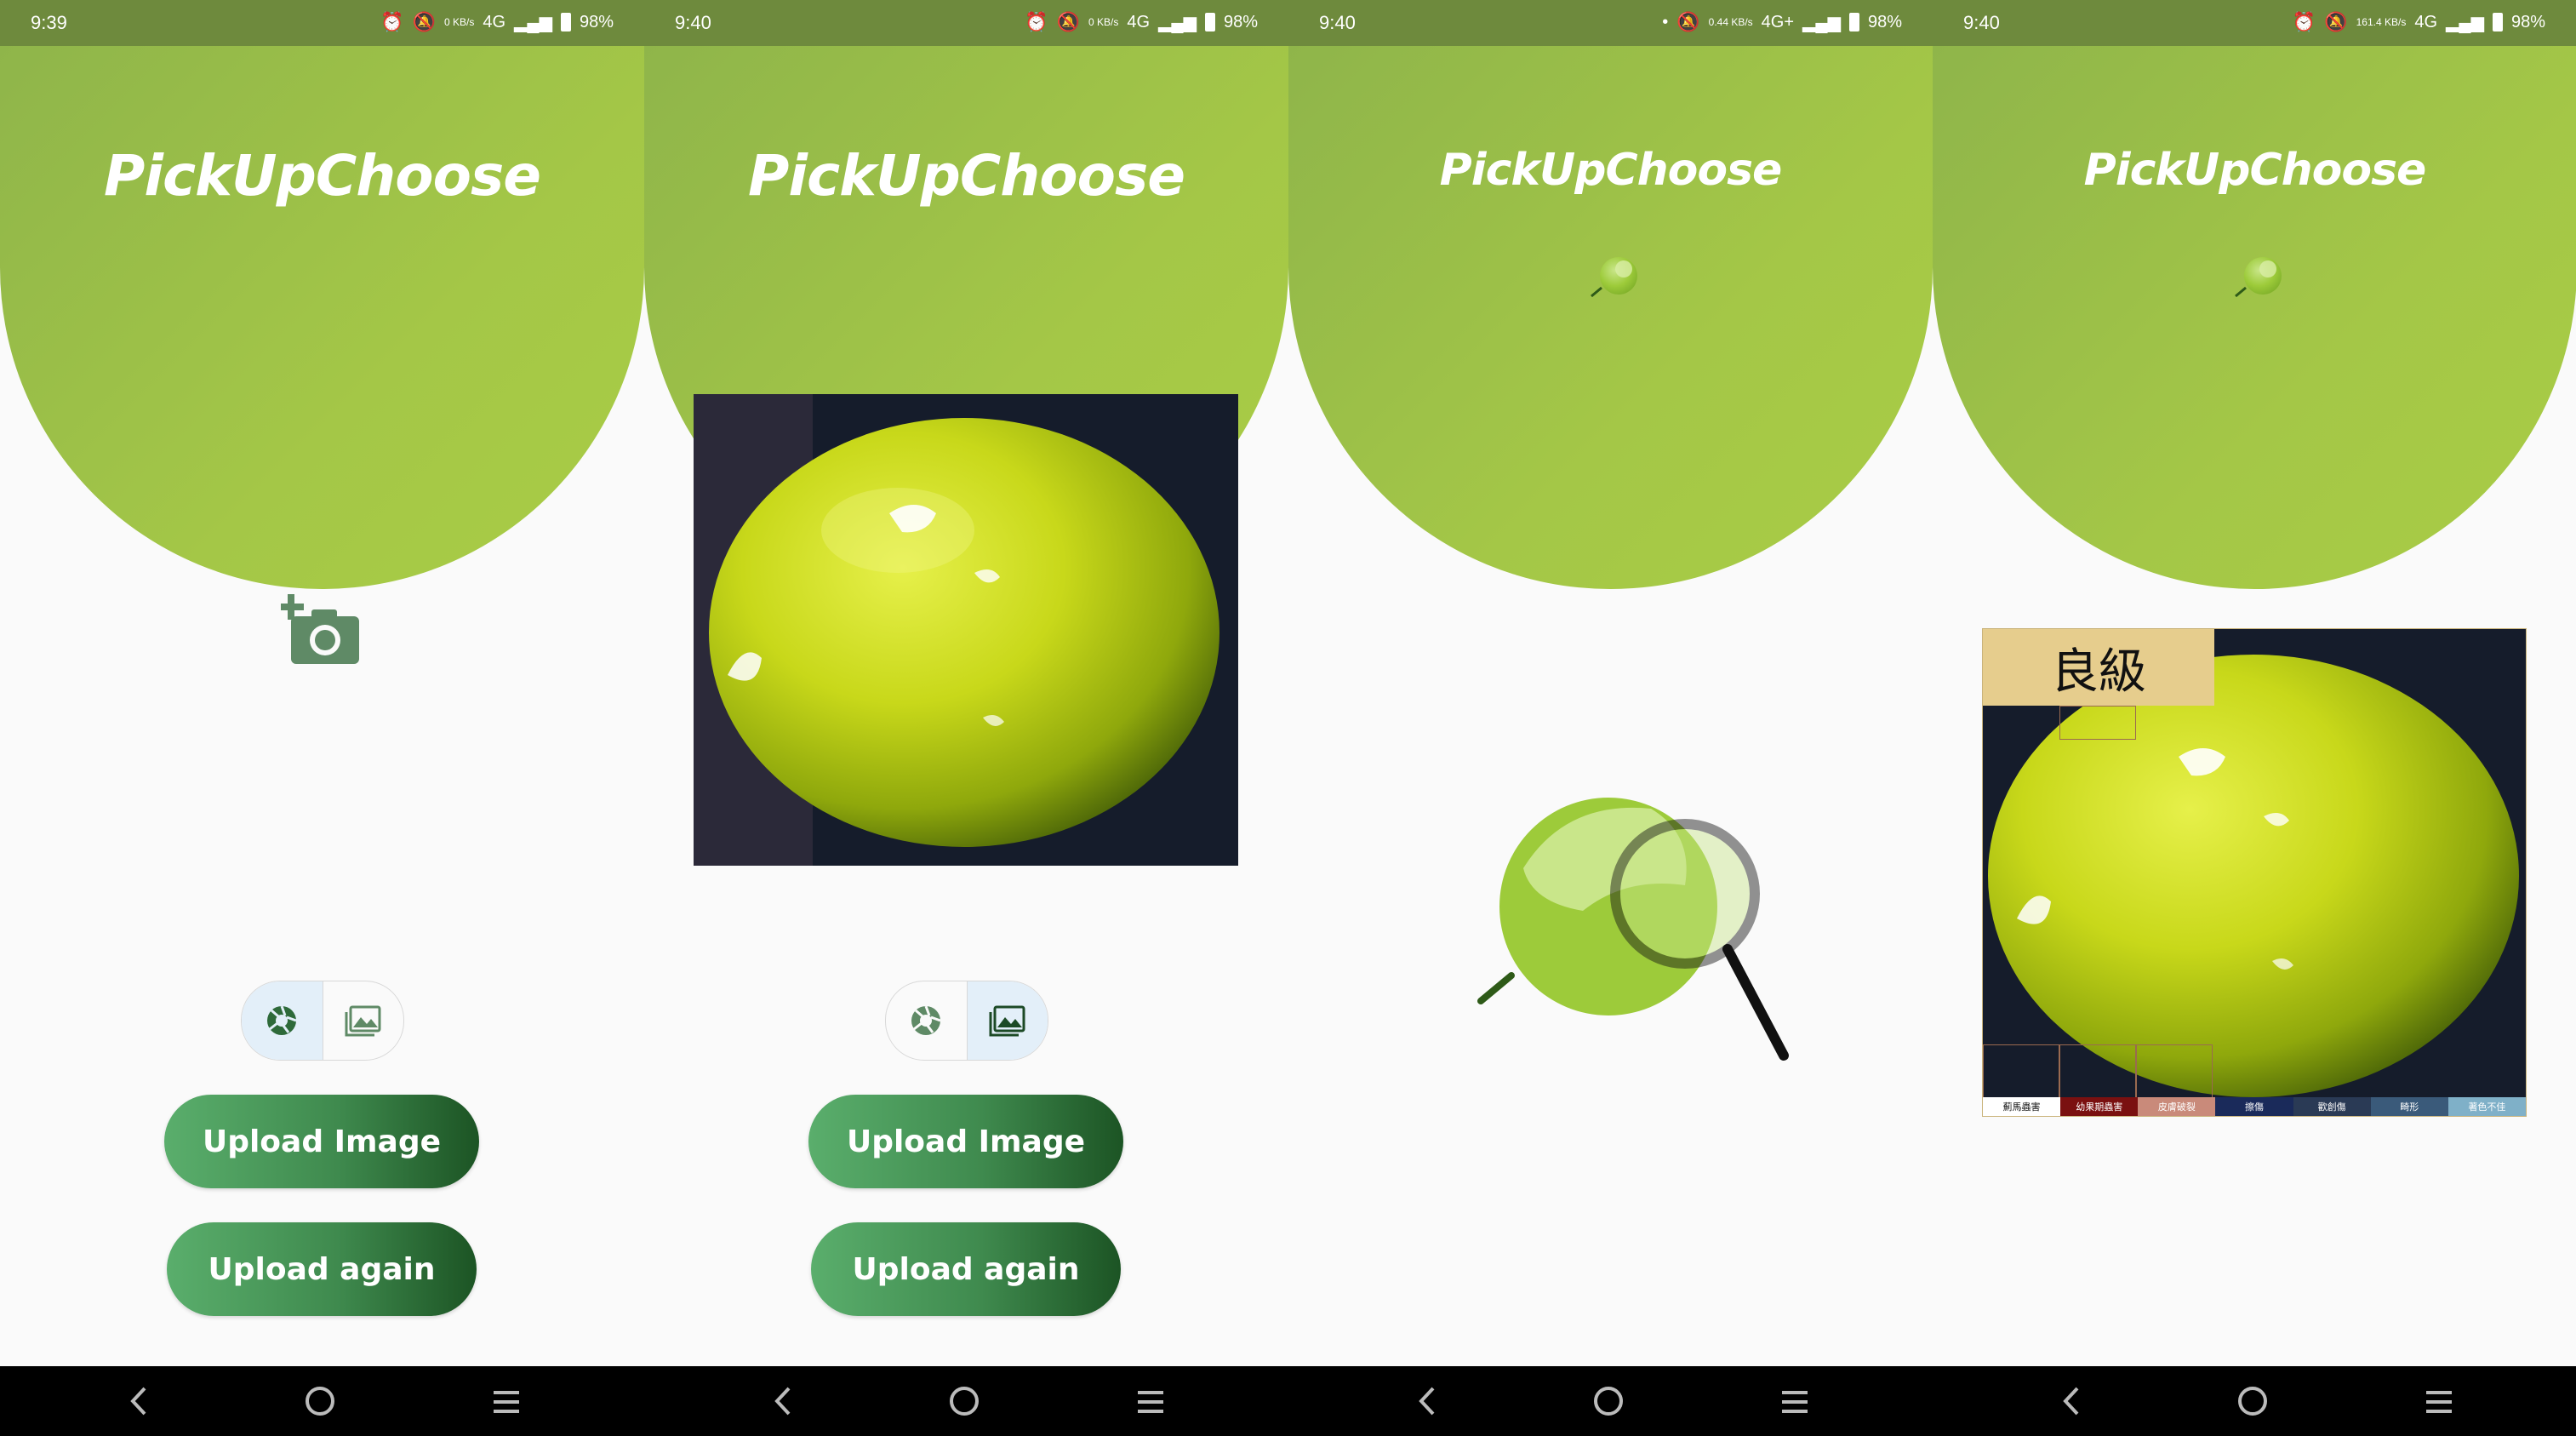 The image size is (2576, 1436). I want to click on grade-label: 良級, so click(2098, 667).